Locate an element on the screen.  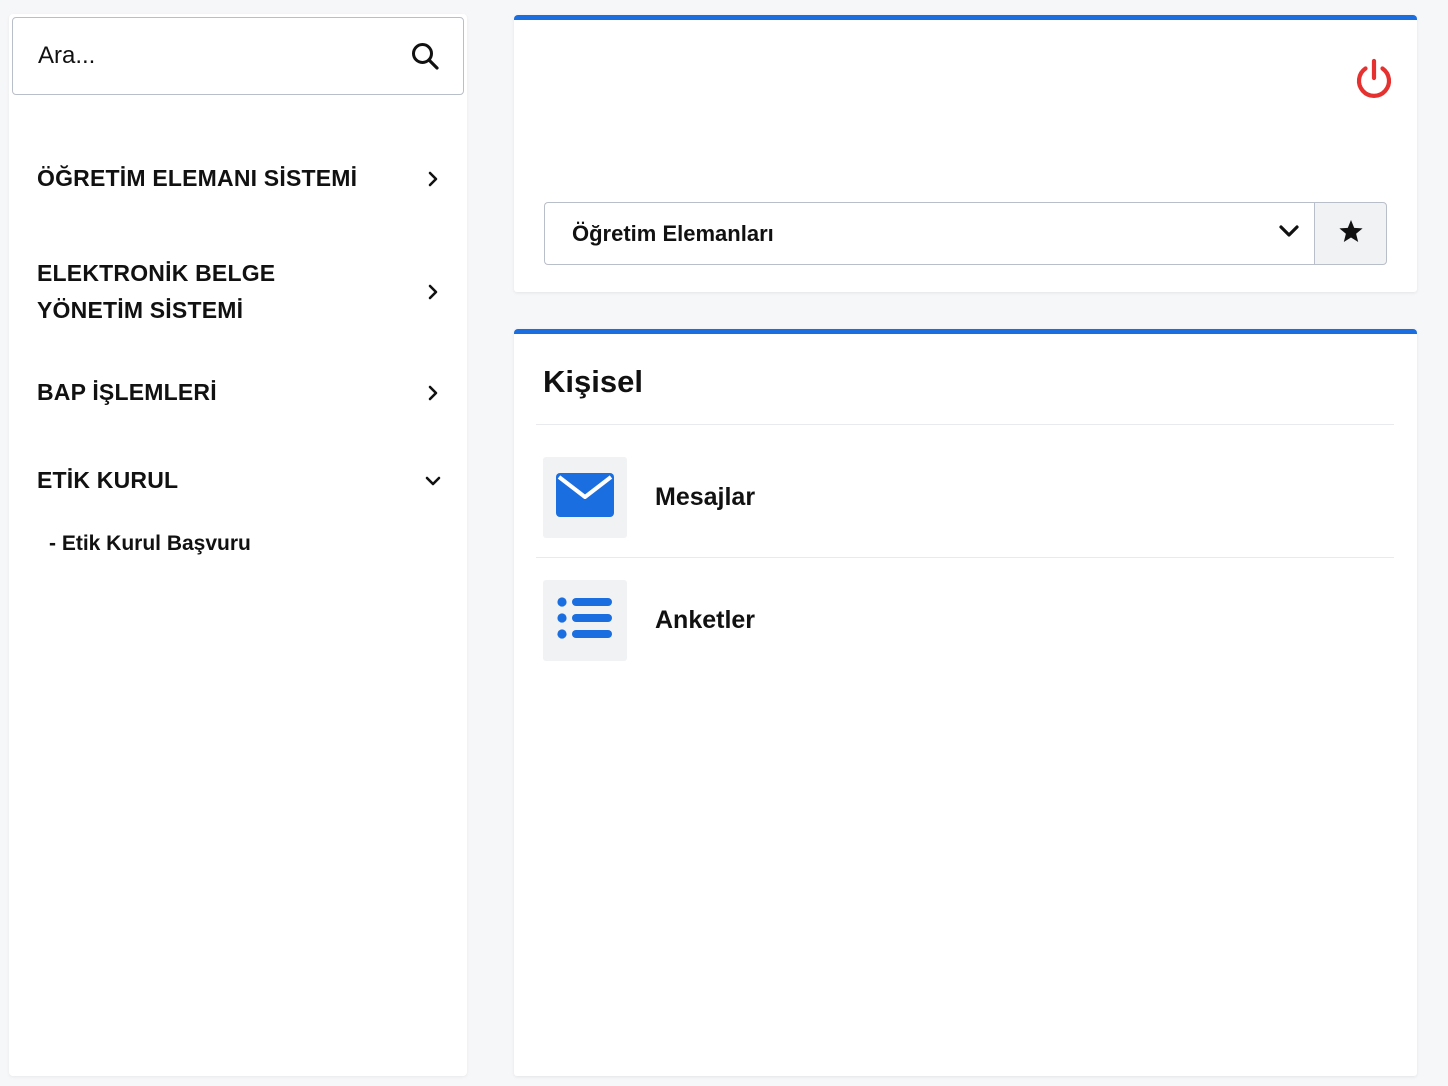
sidebar-item-ogretim-elemani-sistemi: ÖĞRETİM ELEMANI SİSTEMİ is located at coordinates (238, 178).